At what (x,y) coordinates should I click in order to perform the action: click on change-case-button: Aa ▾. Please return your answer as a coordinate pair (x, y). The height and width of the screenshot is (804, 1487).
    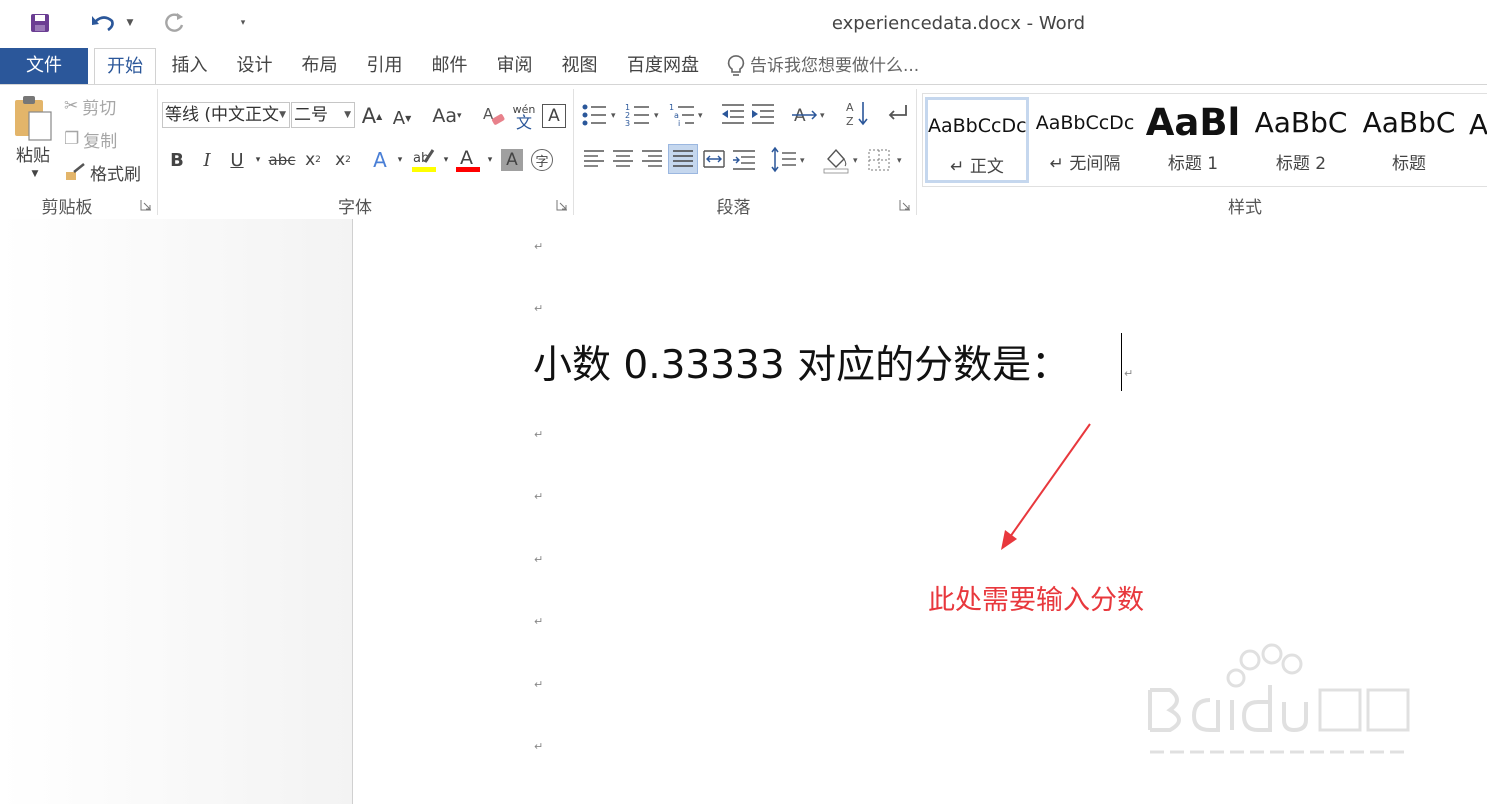
    Looking at the image, I should click on (447, 116).